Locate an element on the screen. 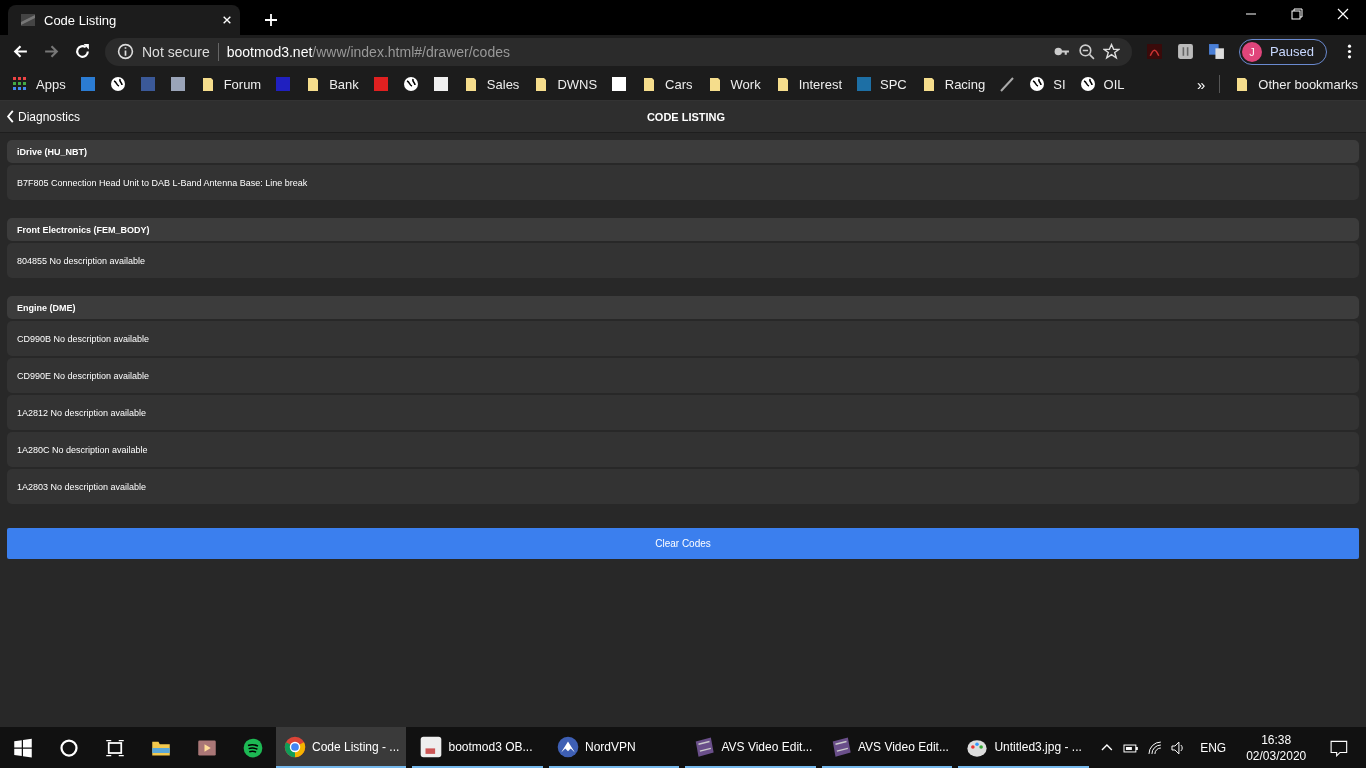 Image resolution: width=1366 pixels, height=768 pixels. bookmark-item: SPC is located at coordinates (881, 84).